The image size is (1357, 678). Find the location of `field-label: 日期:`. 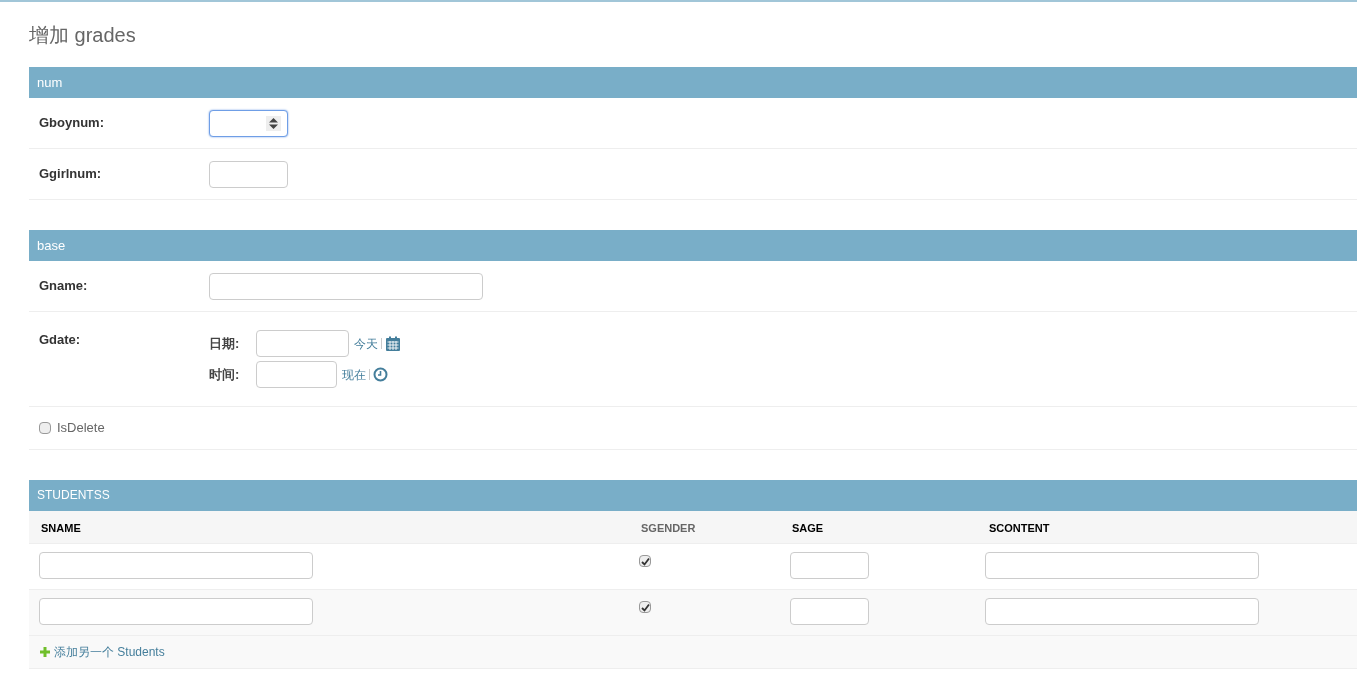

field-label: 日期: is located at coordinates (225, 343).